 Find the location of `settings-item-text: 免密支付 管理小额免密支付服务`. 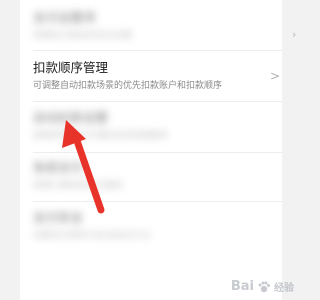

settings-item-text: 免密支付 管理小额免密支付服务 is located at coordinates (78, 176).